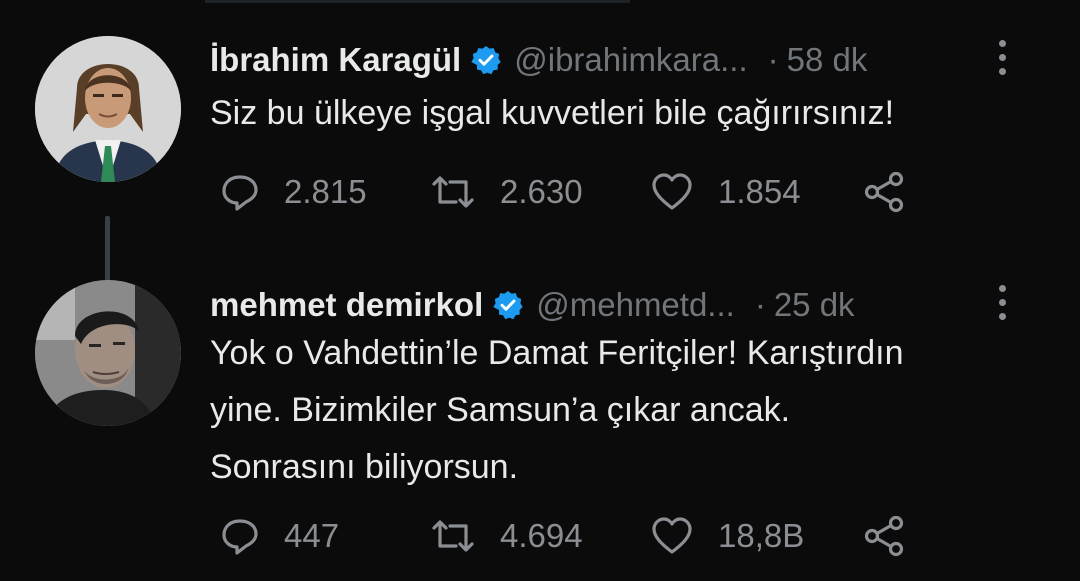 The image size is (1080, 581). What do you see at coordinates (279, 536) in the screenshot?
I see `reply-button: 447` at bounding box center [279, 536].